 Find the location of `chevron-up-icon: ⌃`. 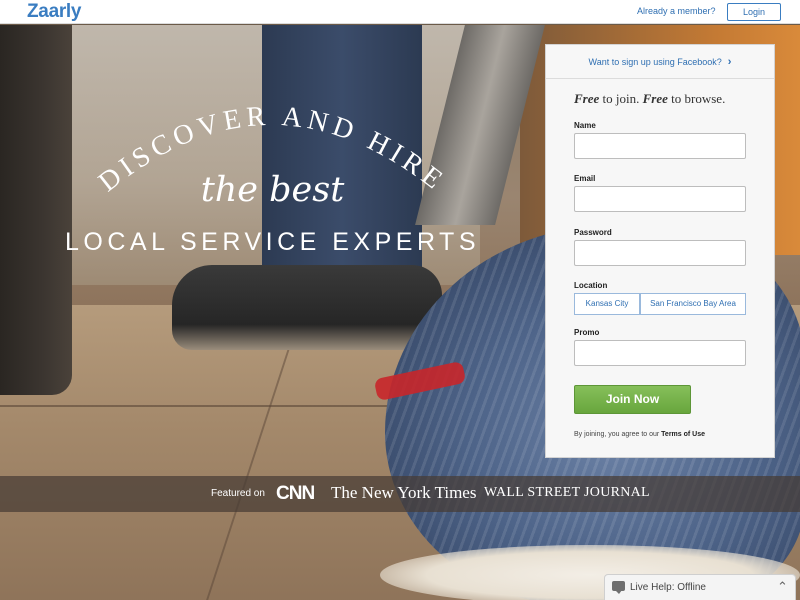

chevron-up-icon: ⌃ is located at coordinates (782, 587).